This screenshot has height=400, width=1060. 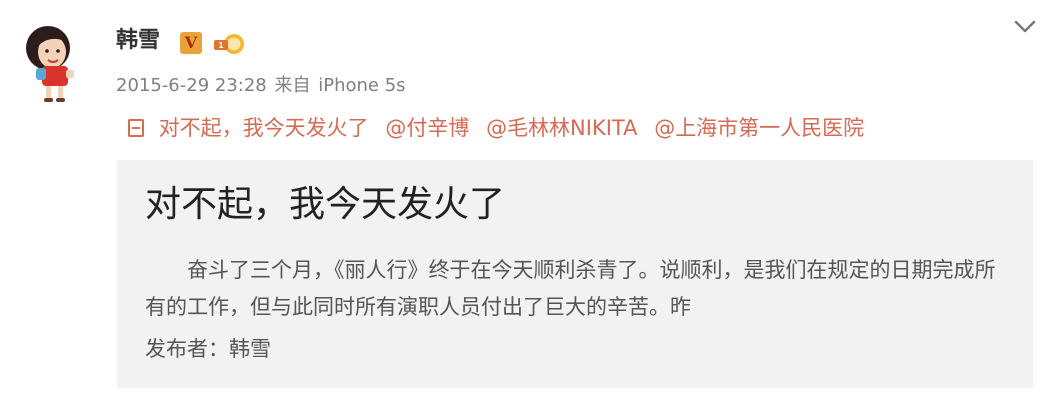 I want to click on article-title: 对不起，我今天发火了, so click(x=325, y=204).